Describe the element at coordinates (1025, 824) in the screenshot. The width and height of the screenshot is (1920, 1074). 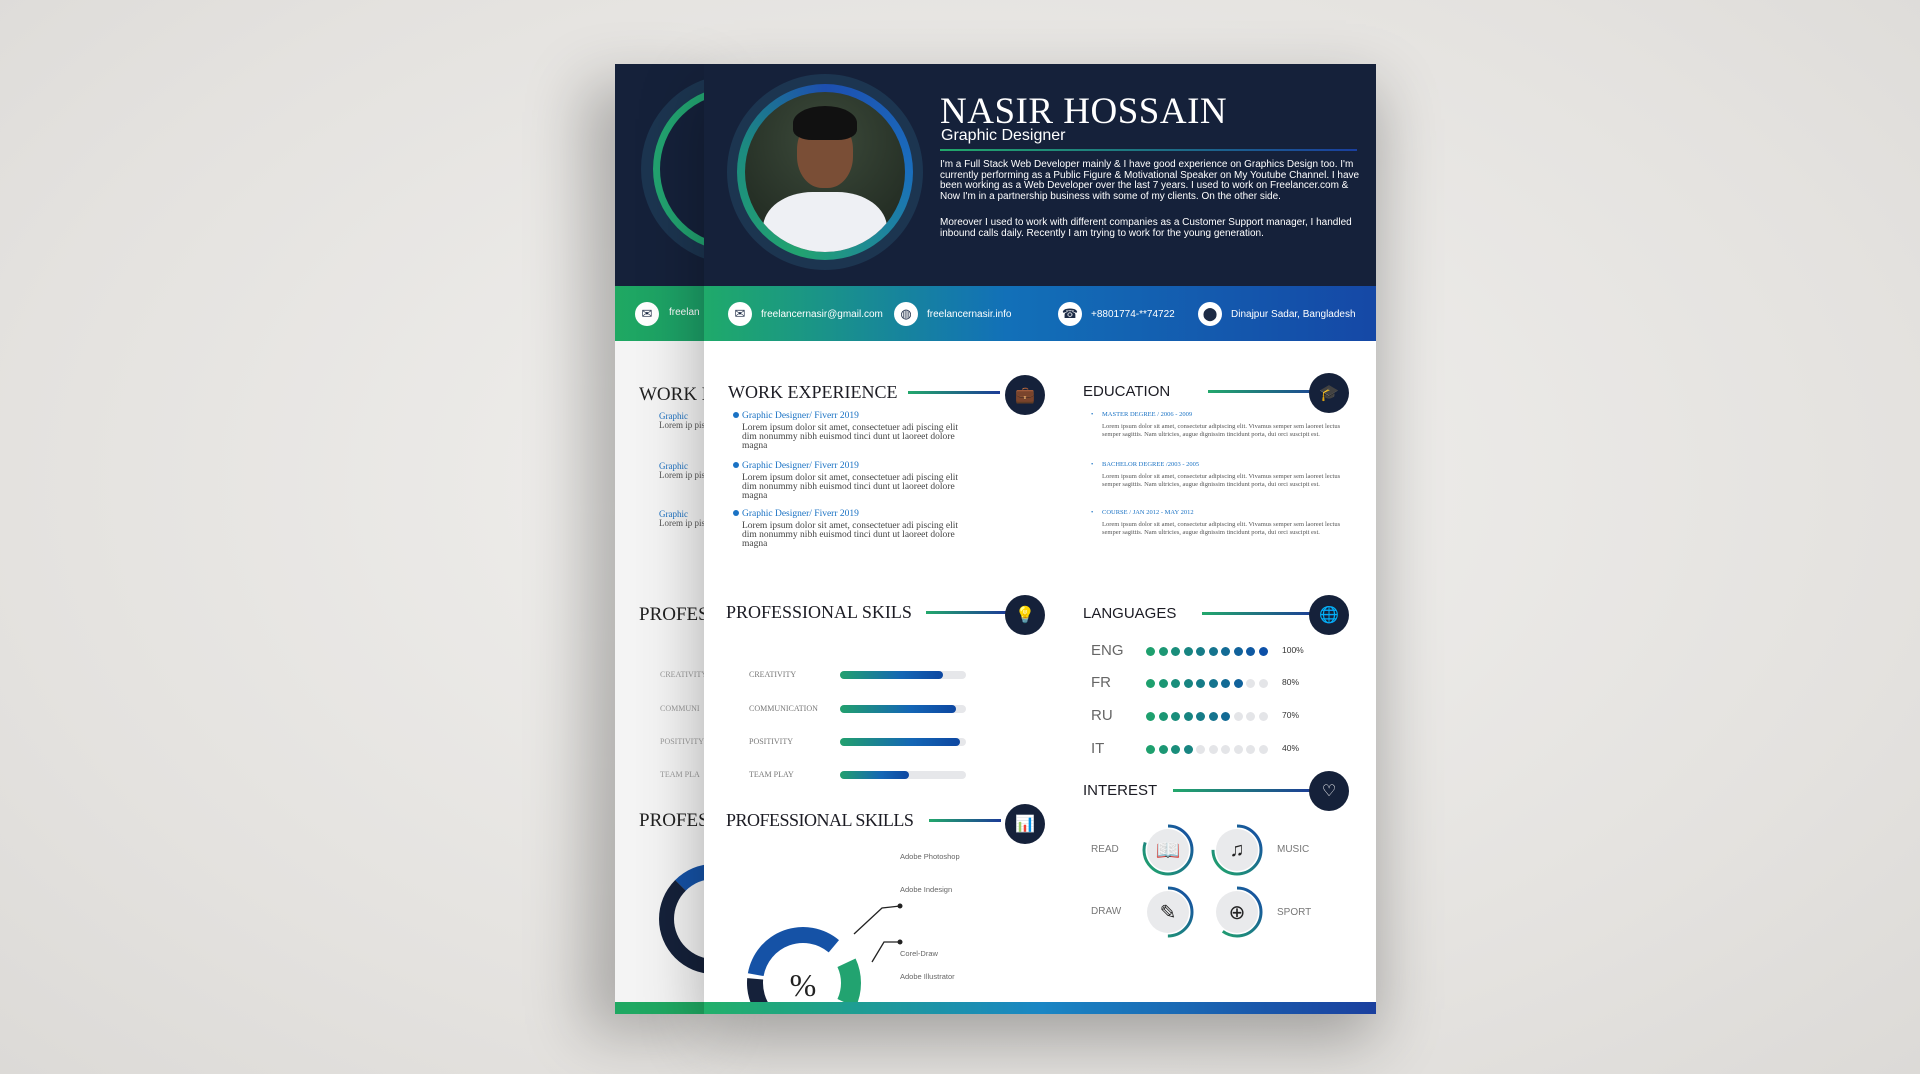
I see `bar-chart-icon: 📊` at that location.